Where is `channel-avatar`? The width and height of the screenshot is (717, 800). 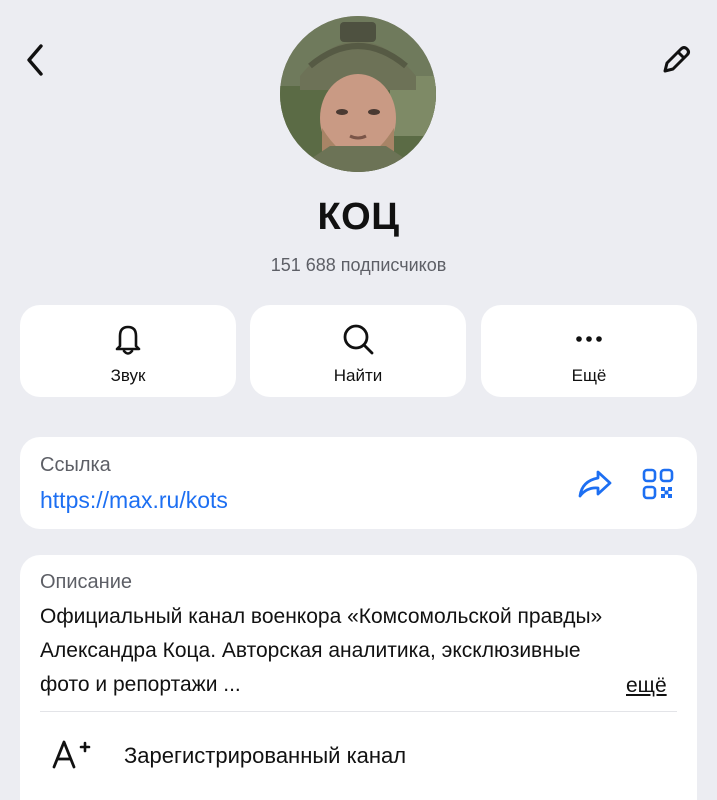
channel-avatar is located at coordinates (358, 94).